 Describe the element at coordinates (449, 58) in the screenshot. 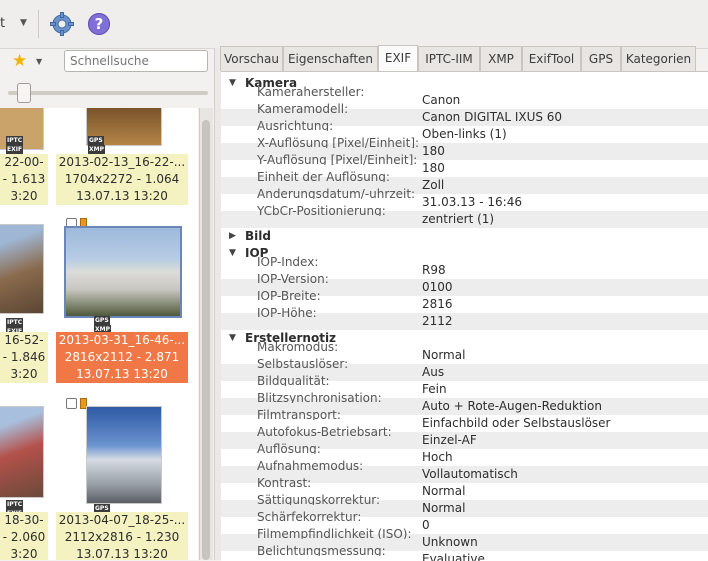

I see `tab-iptc-iim: IPTC-IIM` at that location.